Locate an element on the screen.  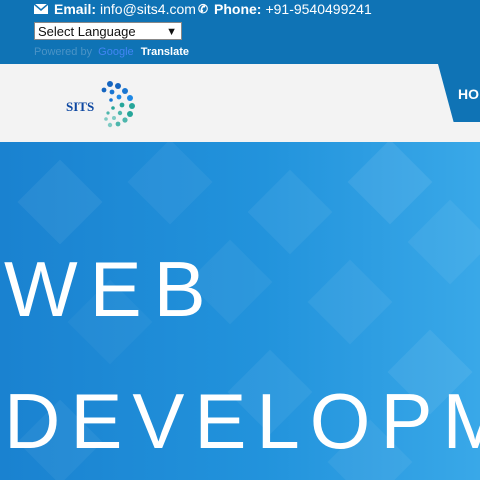
phone-label: Phone: is located at coordinates (238, 9).